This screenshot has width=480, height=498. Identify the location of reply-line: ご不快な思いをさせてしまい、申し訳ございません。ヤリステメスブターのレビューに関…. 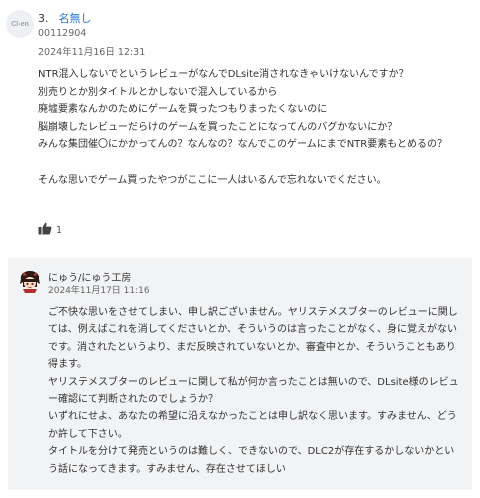
(253, 339).